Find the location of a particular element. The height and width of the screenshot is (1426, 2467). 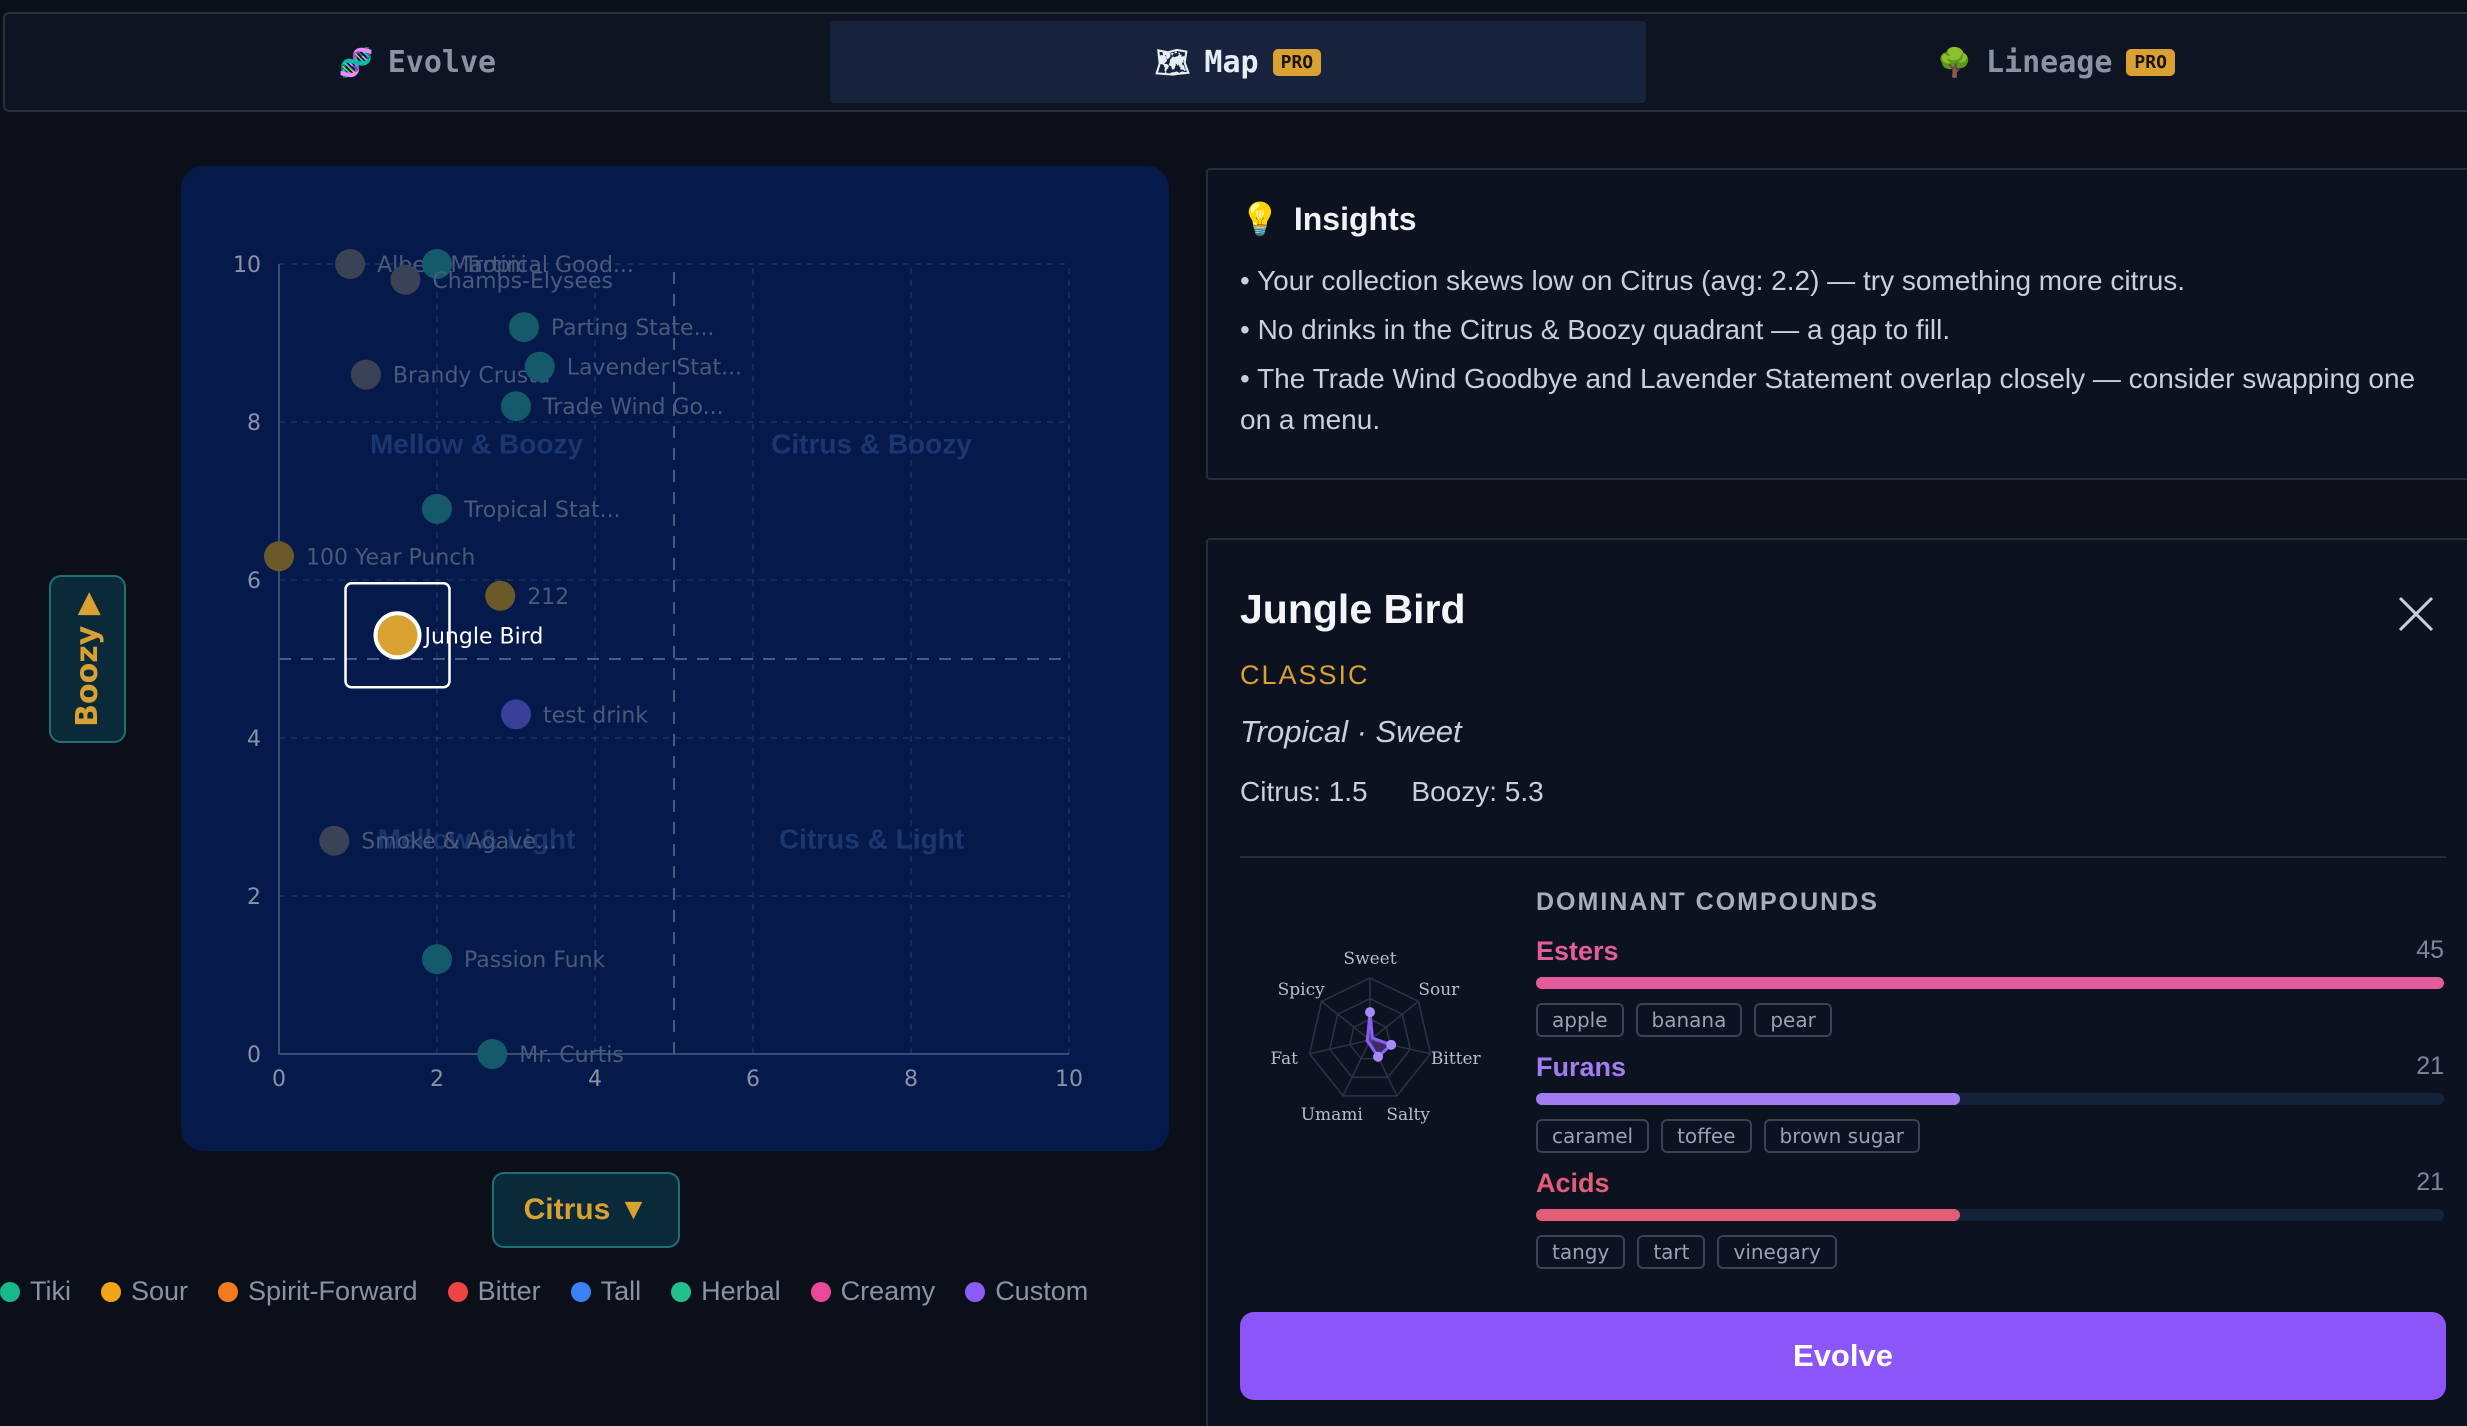

compound-tags: apple banana pear is located at coordinates (1990, 1020).